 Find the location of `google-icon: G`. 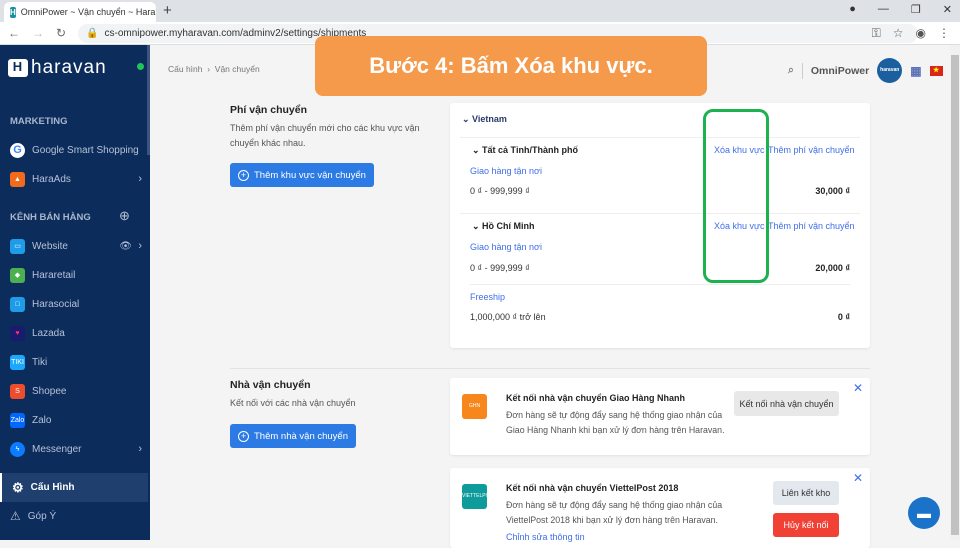

google-icon: G is located at coordinates (17, 150).